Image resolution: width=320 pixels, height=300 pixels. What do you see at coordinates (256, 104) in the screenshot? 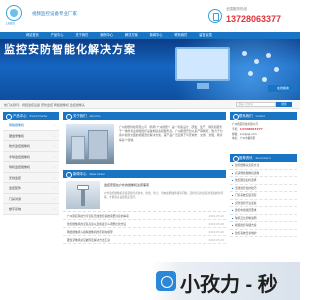
I see `search-input: 请输入关键词` at bounding box center [256, 104].